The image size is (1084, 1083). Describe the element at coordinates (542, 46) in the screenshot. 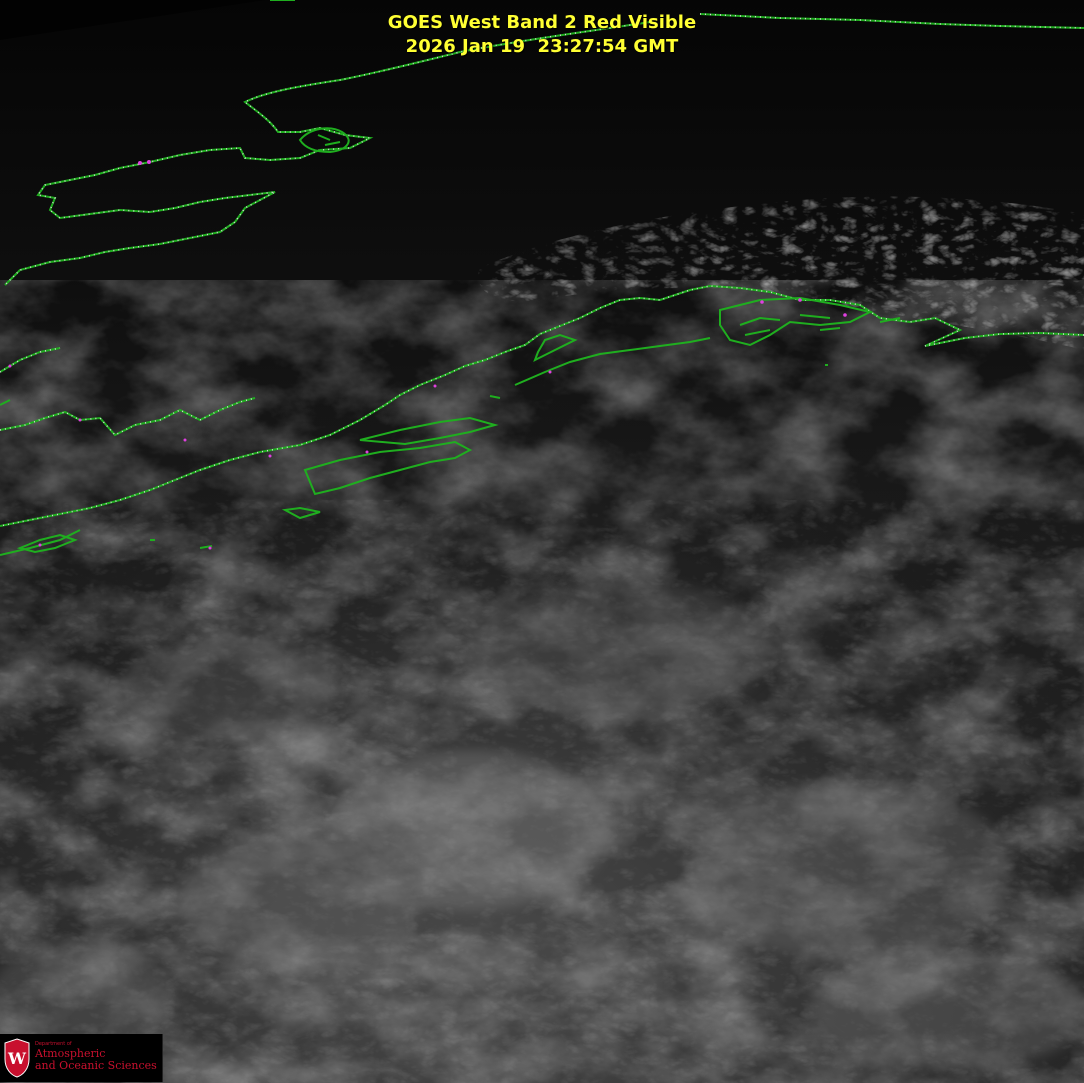

I see `image-timestamp: 2026 Jan 19 23:27:54 GMT` at that location.